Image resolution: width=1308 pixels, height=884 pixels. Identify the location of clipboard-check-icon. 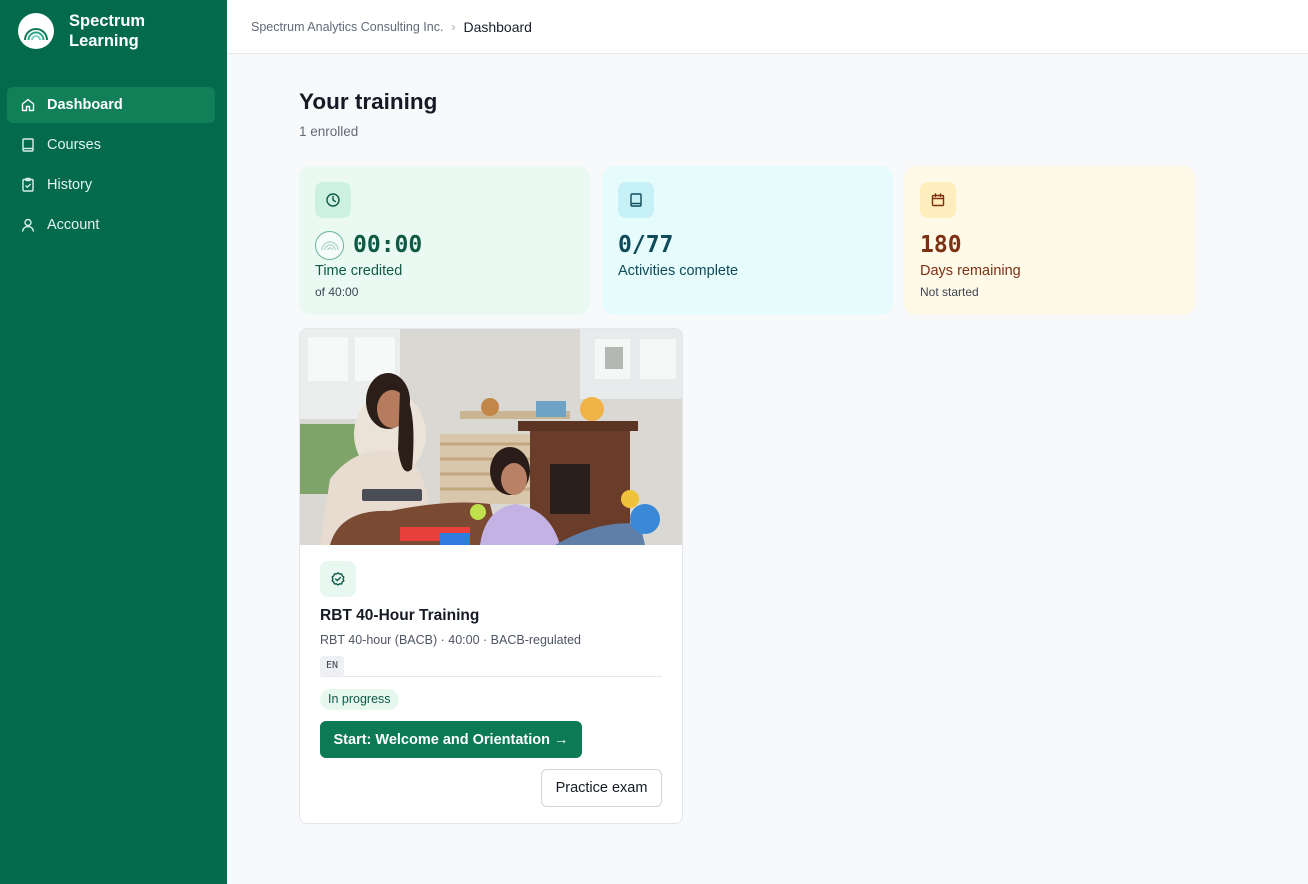
(28, 185).